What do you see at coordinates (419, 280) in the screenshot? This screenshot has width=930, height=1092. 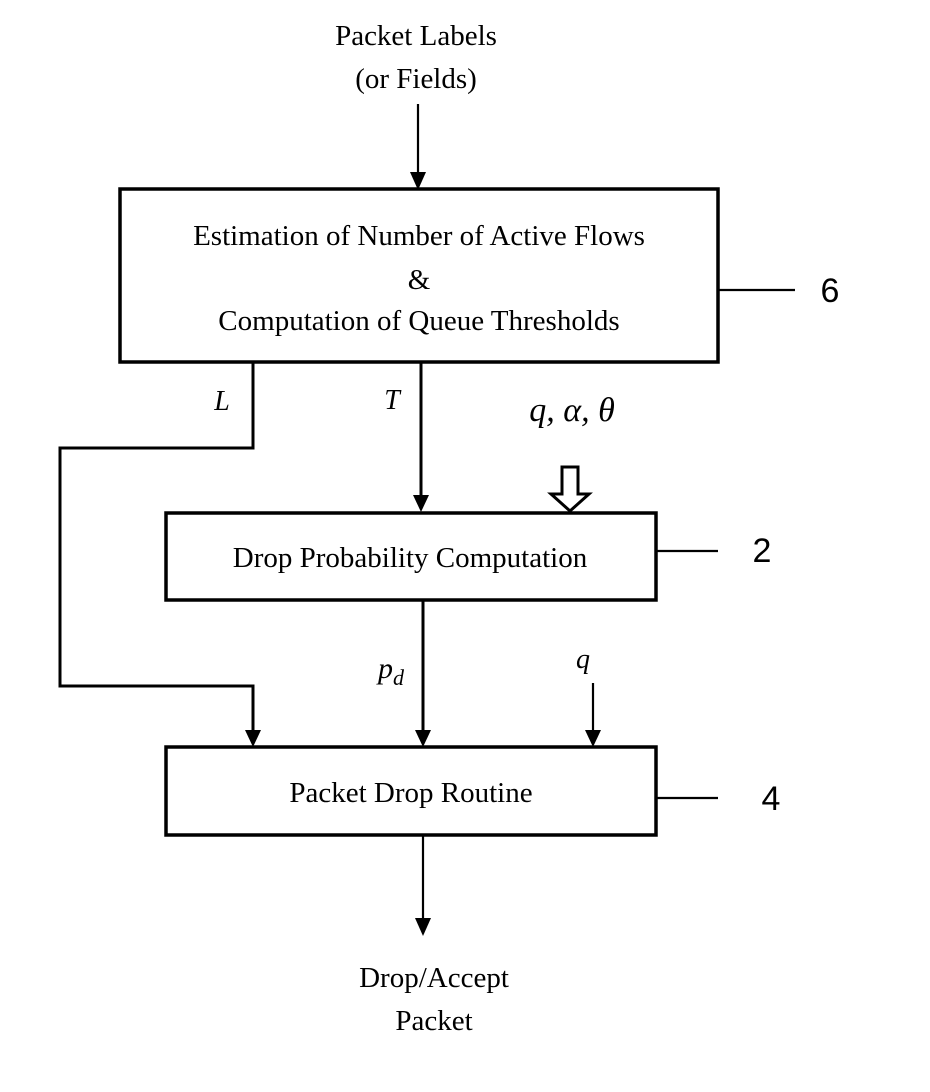 I see `block-estimation-line2: &` at bounding box center [419, 280].